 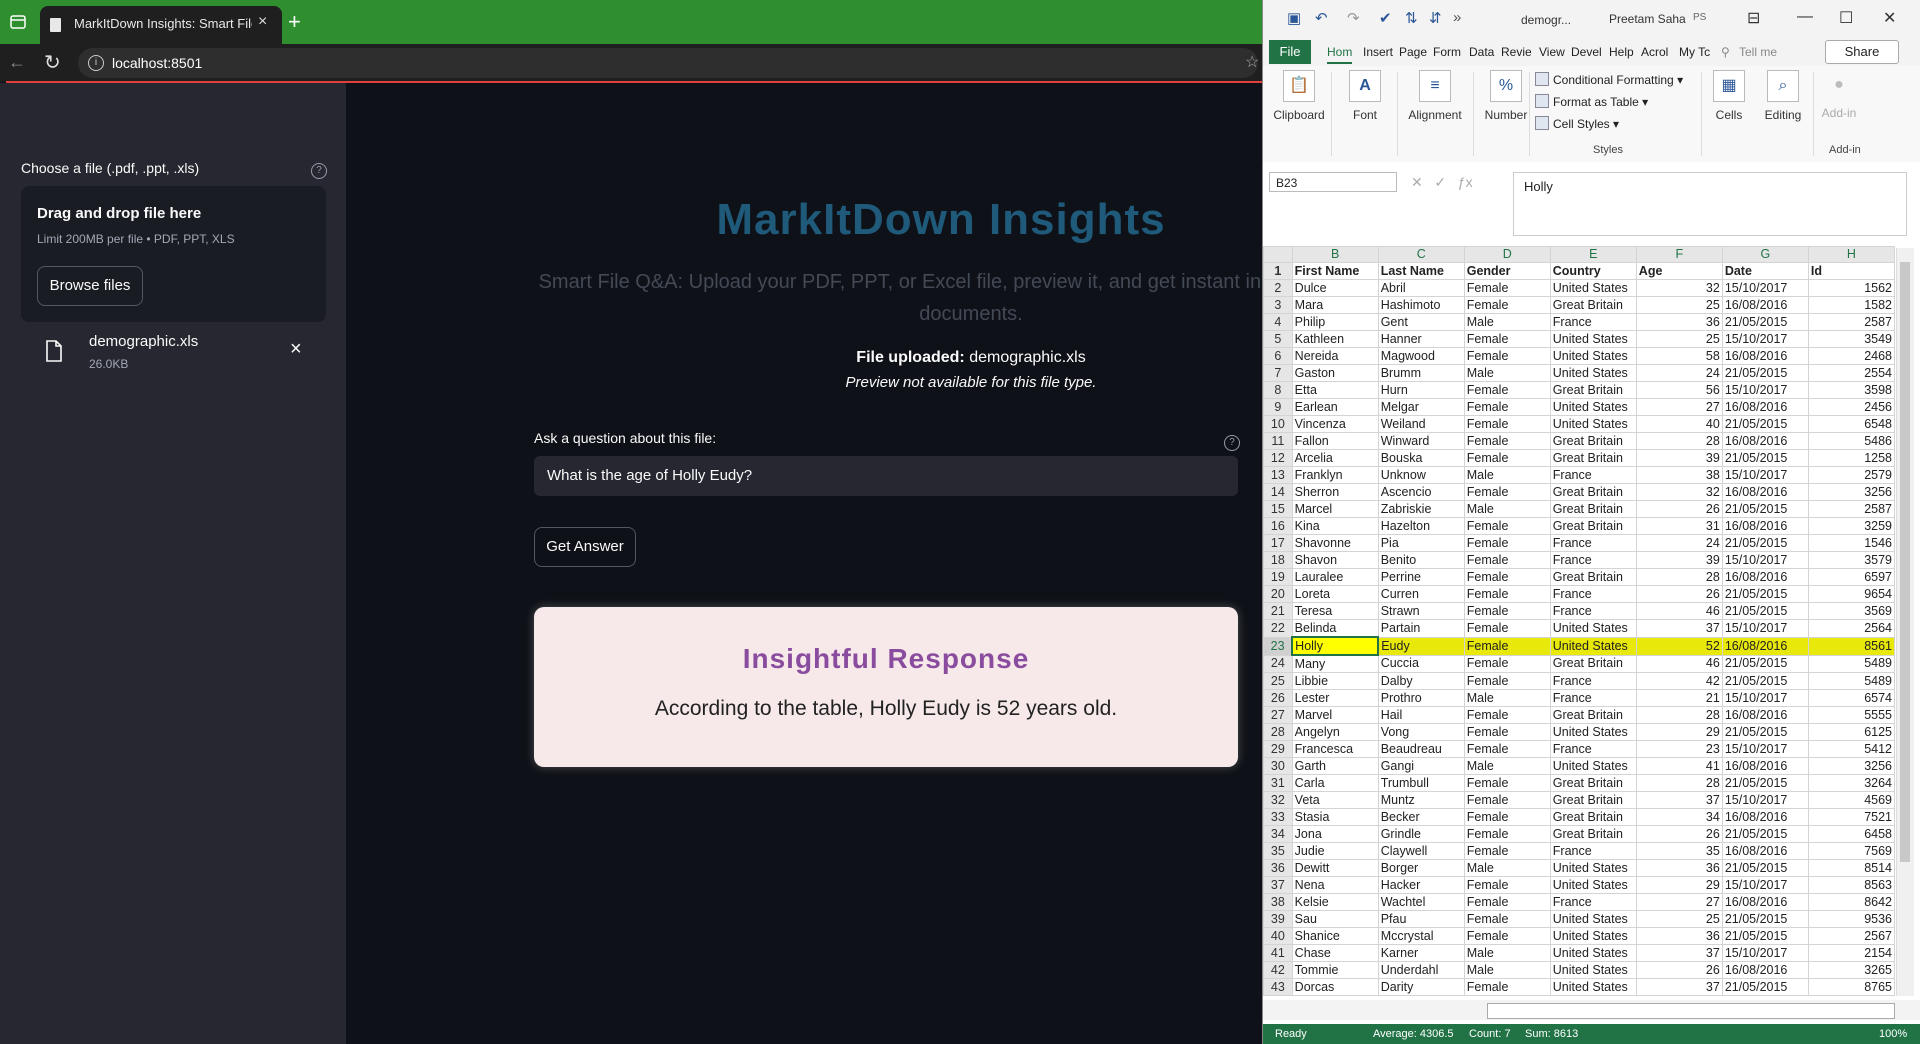 I want to click on cell: Marcel, so click(x=1335, y=509).